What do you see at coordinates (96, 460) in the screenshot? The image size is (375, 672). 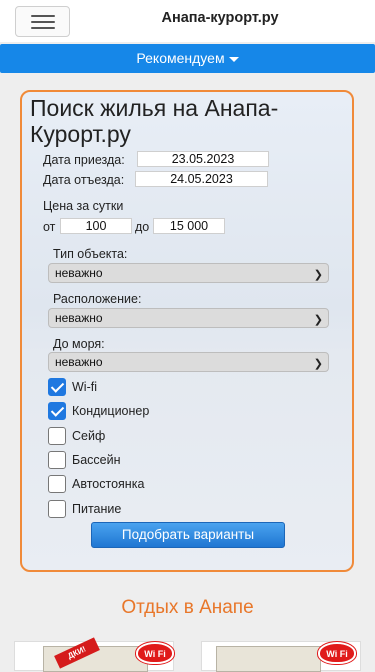 I see `amenity-label: Бассейн` at bounding box center [96, 460].